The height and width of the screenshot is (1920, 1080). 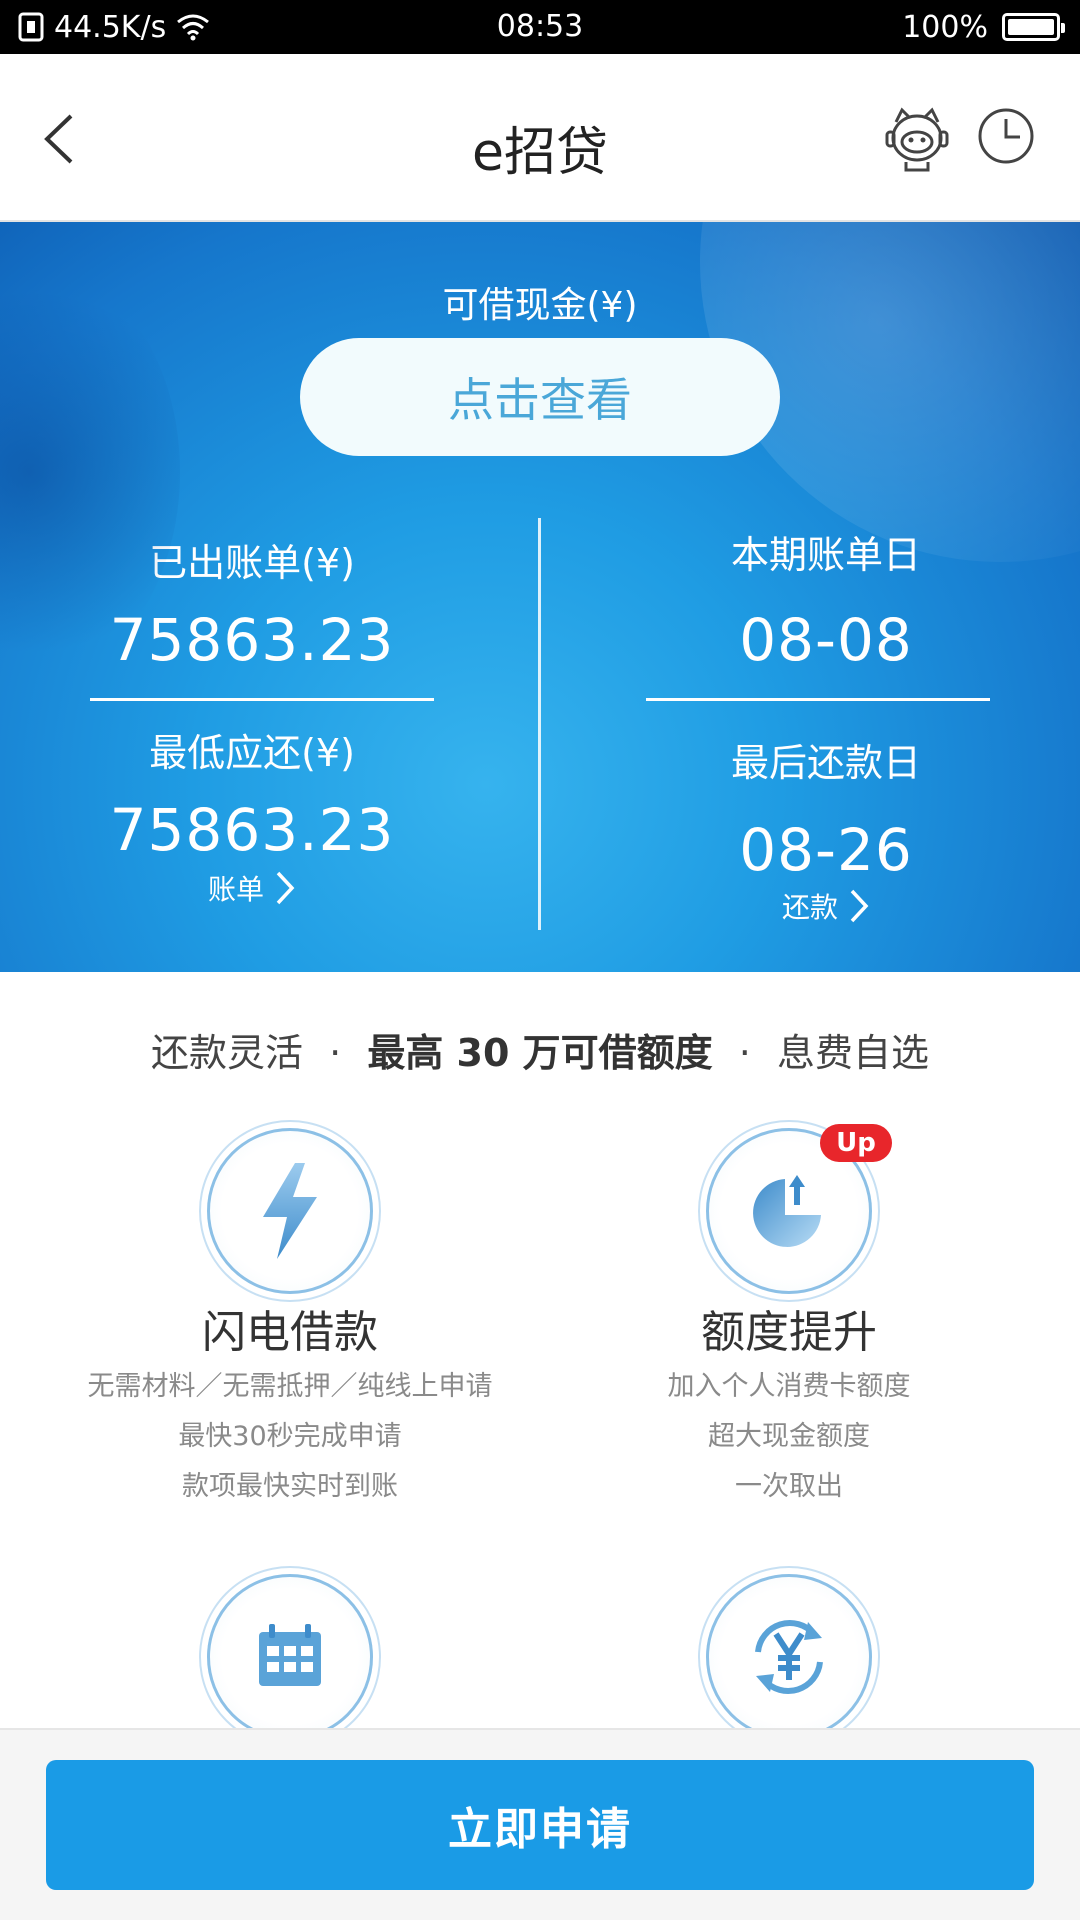 I want to click on repay-link: 还款, so click(x=826, y=906).